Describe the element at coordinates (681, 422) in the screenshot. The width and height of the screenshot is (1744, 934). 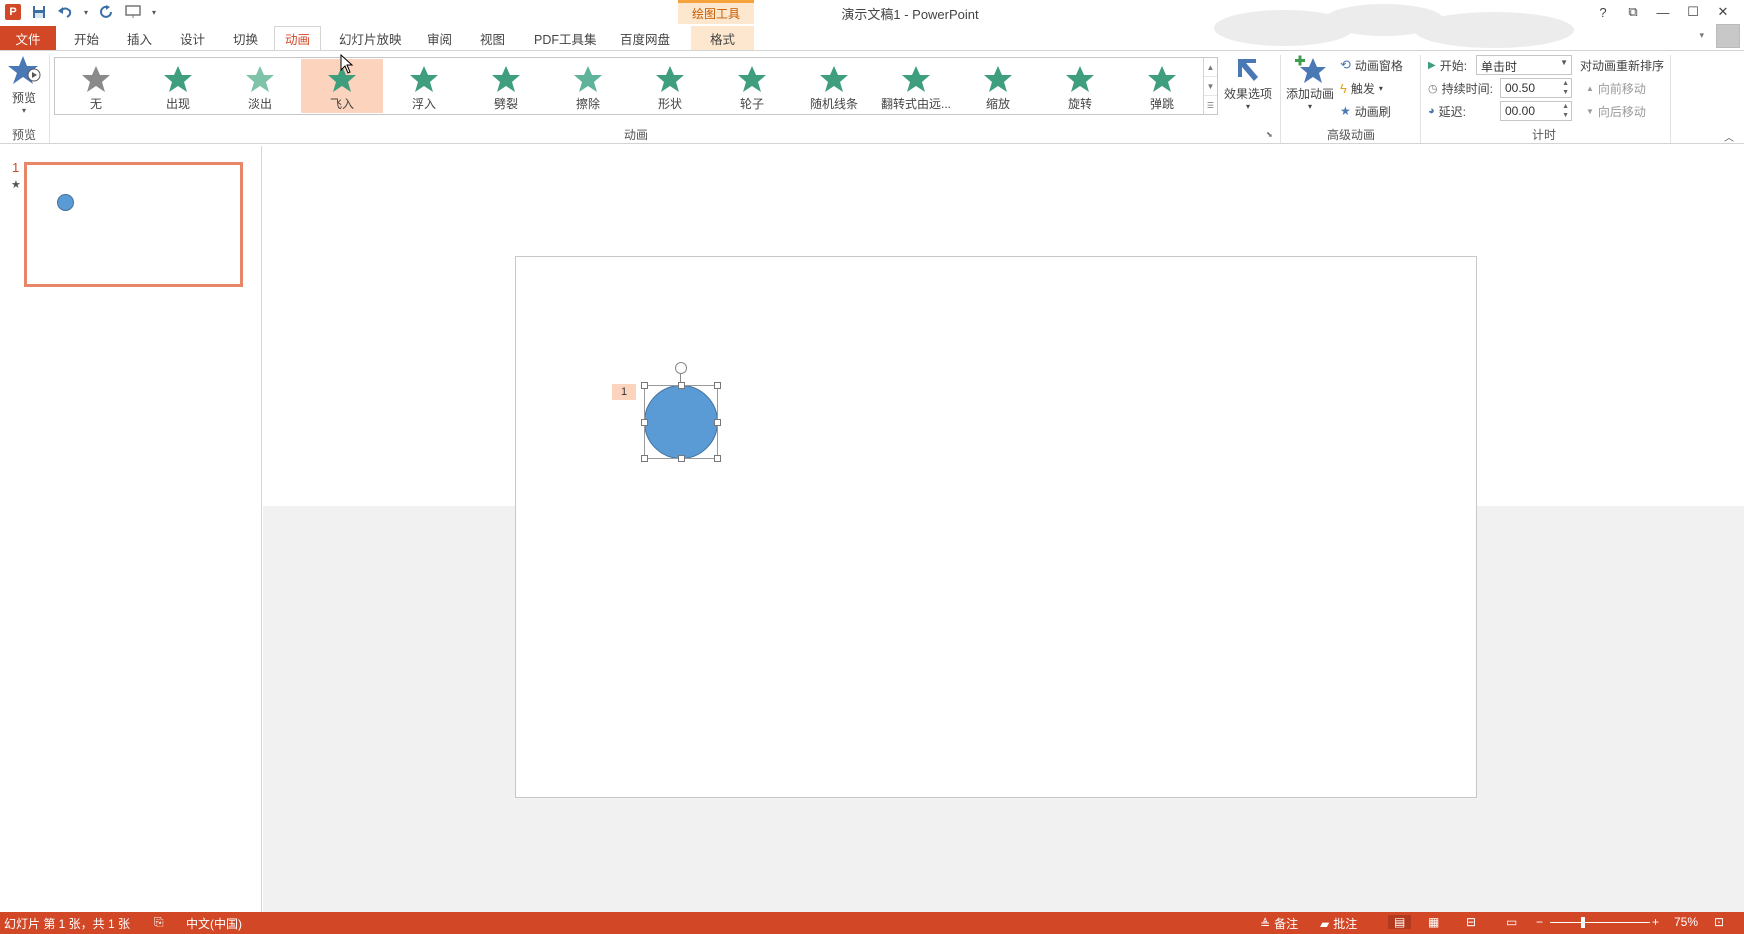
I see `selection-box` at that location.